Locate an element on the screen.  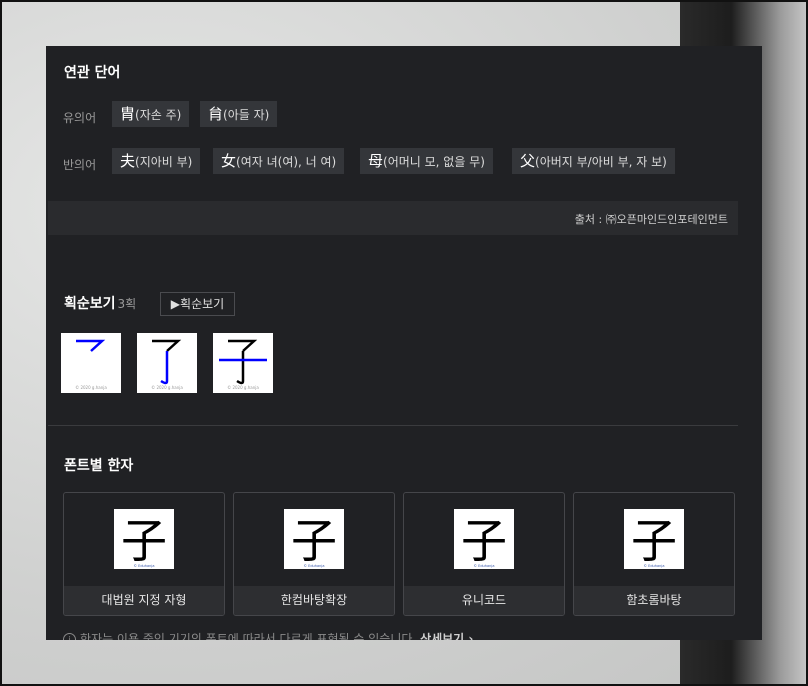
source-bar: 출처 : ㈜오픈마인드인포테인먼트 is located at coordinates (393, 218).